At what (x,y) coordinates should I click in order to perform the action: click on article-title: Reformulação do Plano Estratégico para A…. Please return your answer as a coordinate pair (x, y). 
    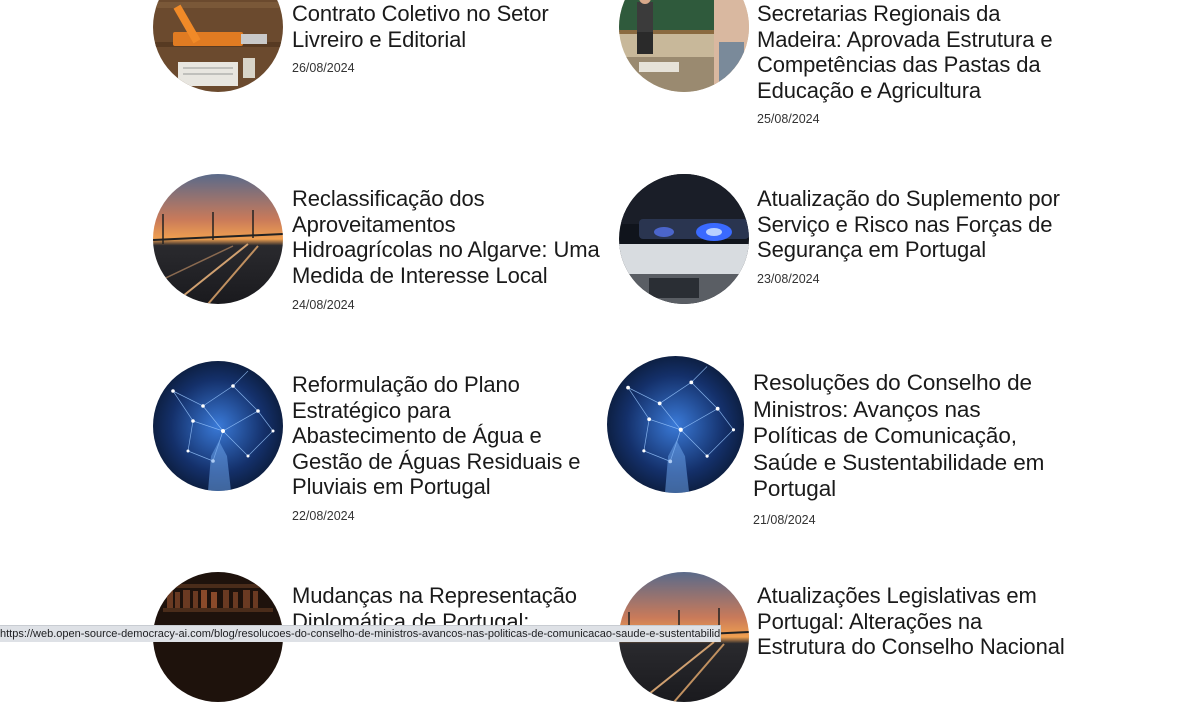
    Looking at the image, I should click on (447, 436).